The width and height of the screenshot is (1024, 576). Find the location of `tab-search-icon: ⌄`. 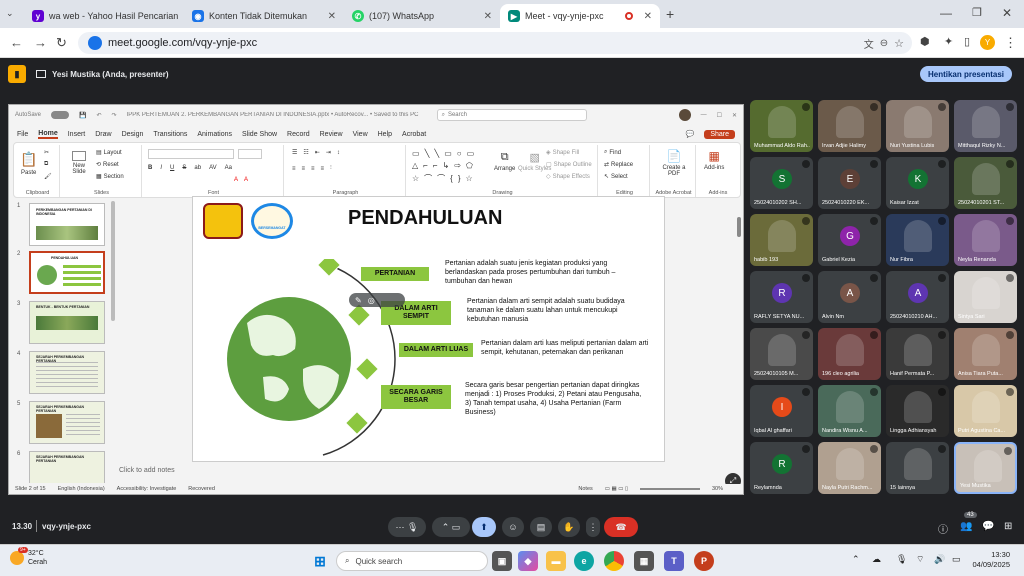

tab-search-icon: ⌄ is located at coordinates (12, 14).